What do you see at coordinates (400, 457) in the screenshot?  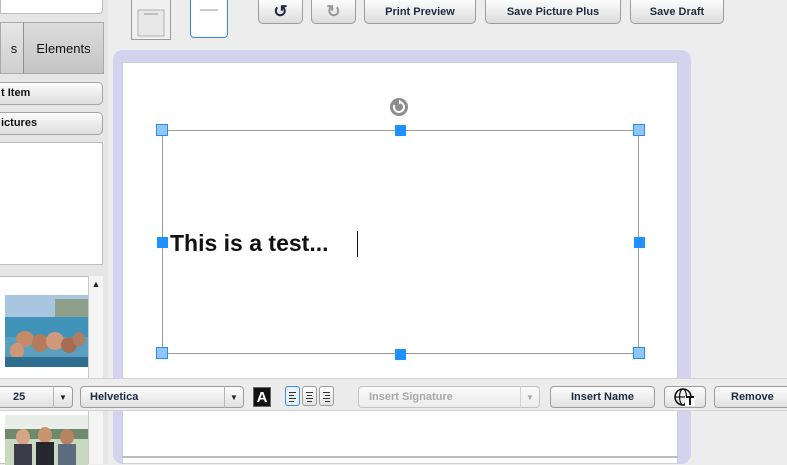 I see `page-divider` at bounding box center [400, 457].